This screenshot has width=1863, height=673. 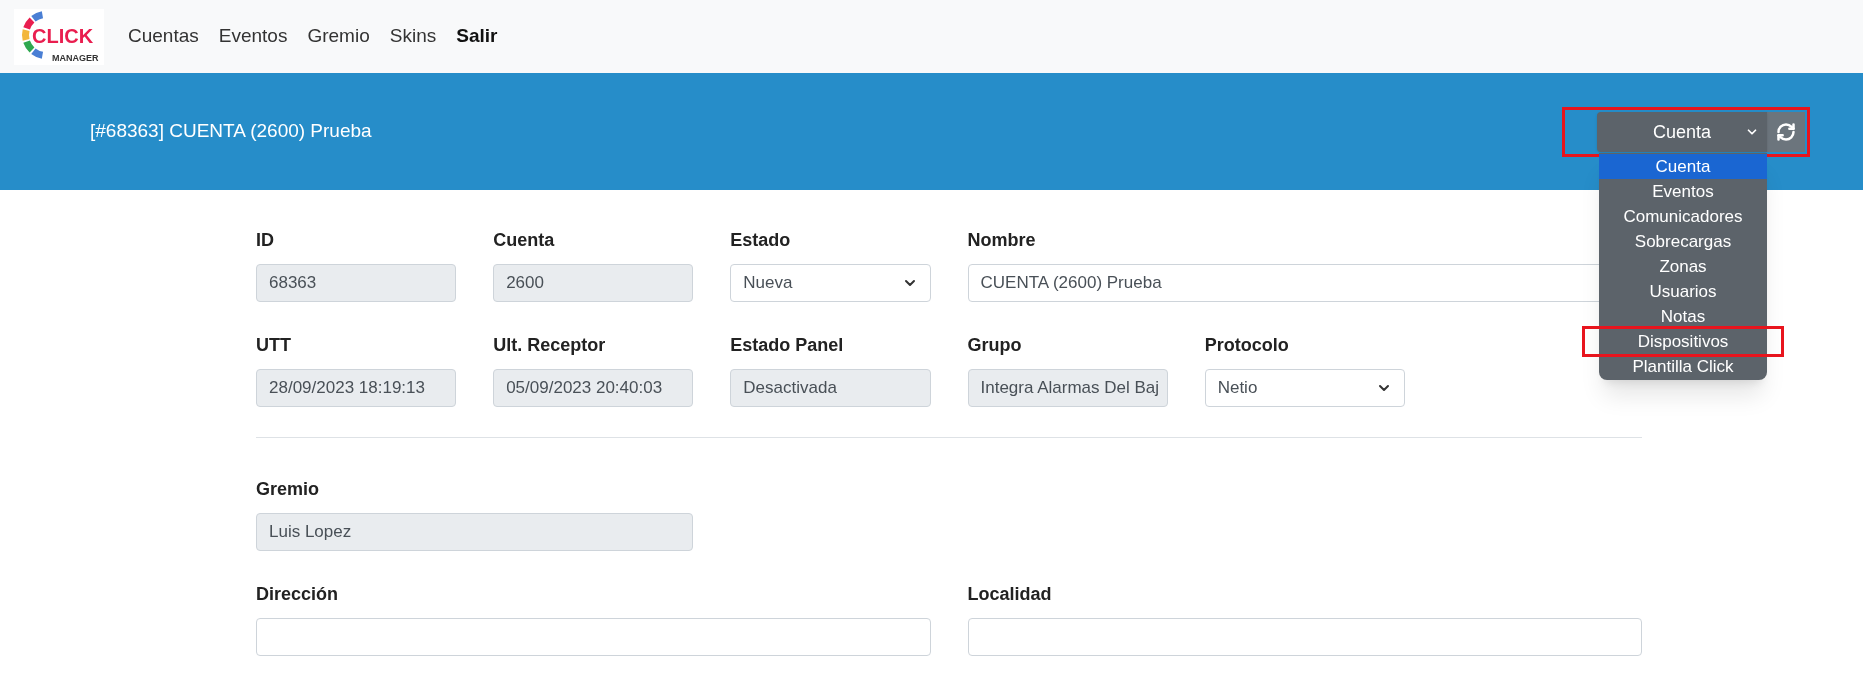 I want to click on field-label: Protocolo, so click(x=1247, y=345).